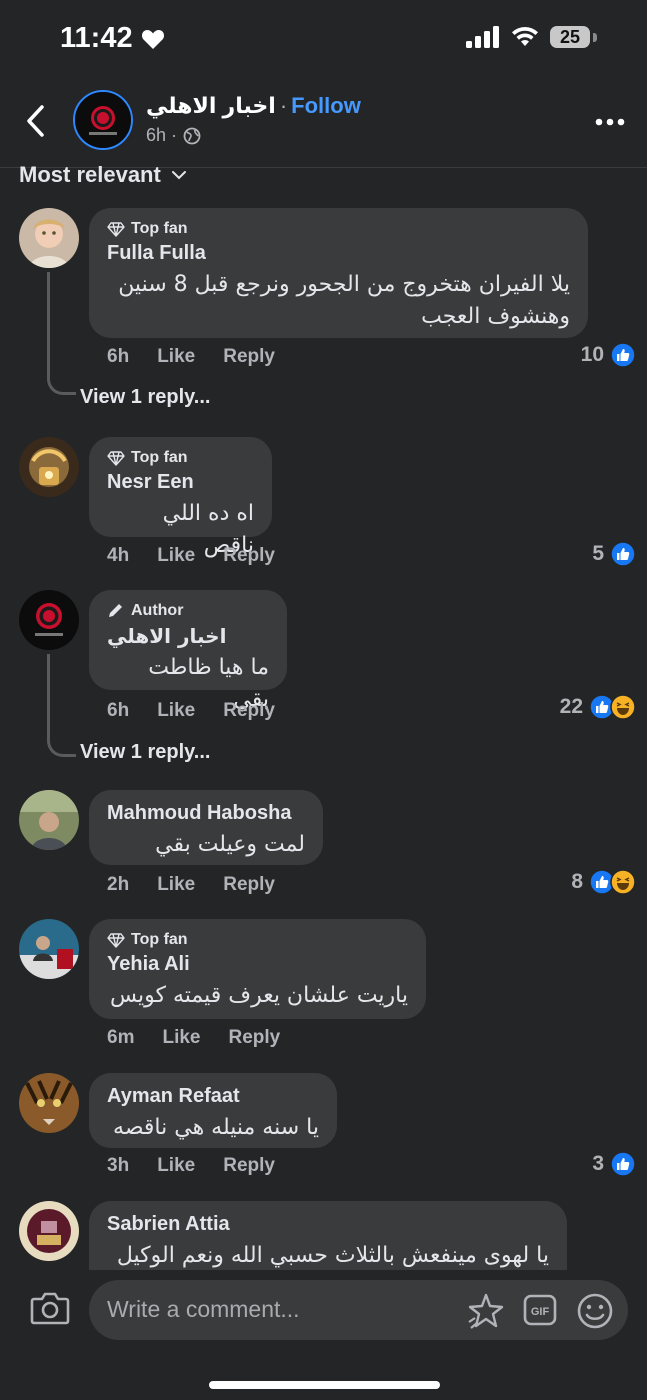 The image size is (647, 1400). I want to click on home-indicator, so click(324, 1385).